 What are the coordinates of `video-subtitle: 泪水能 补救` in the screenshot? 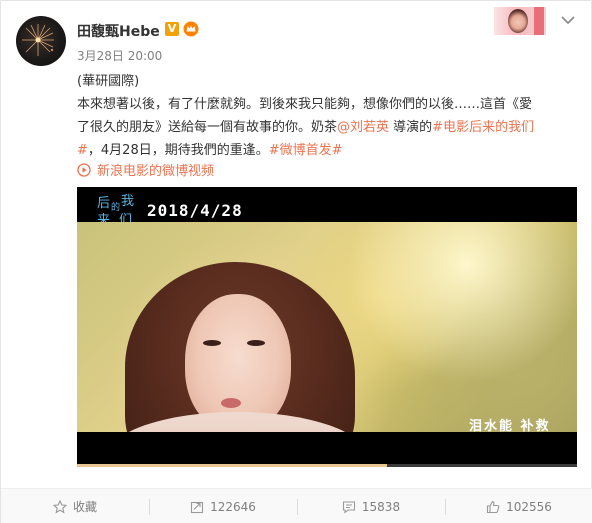 It's located at (510, 426).